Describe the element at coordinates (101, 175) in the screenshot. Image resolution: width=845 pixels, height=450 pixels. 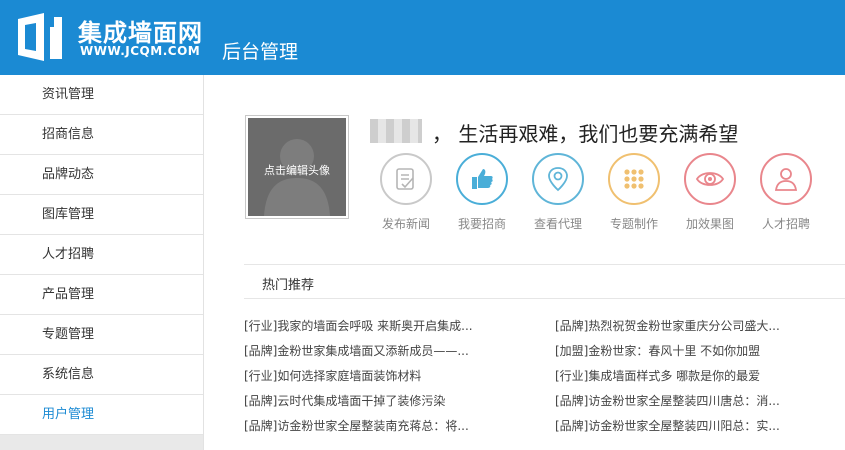
I see `sidebar-item-brand-news: 品牌动态` at that location.